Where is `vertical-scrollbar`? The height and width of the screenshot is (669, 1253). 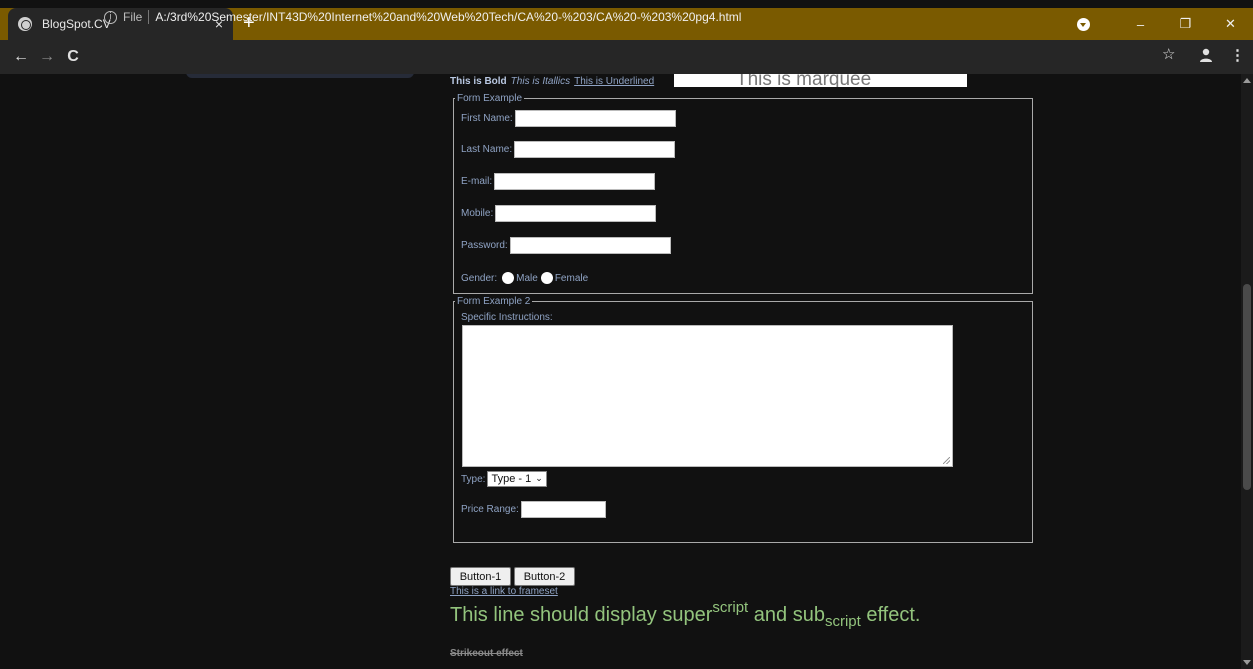 vertical-scrollbar is located at coordinates (1247, 371).